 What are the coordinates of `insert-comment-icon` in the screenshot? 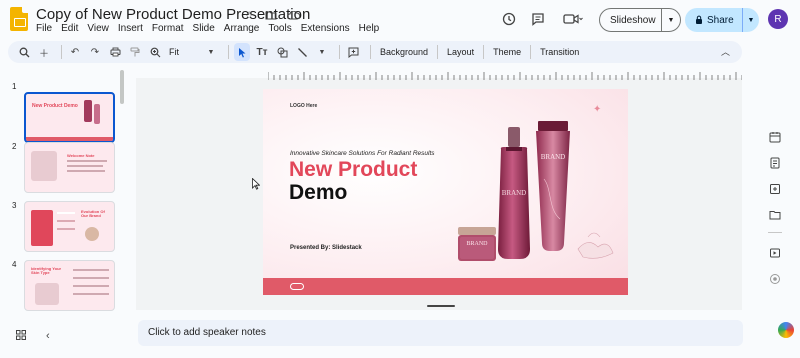 It's located at (353, 52).